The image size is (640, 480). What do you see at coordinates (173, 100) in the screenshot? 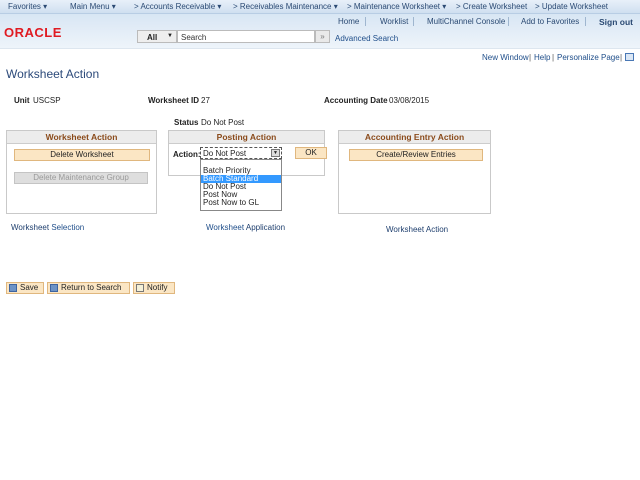
I see `worksheet-id-label: Worksheet ID` at bounding box center [173, 100].